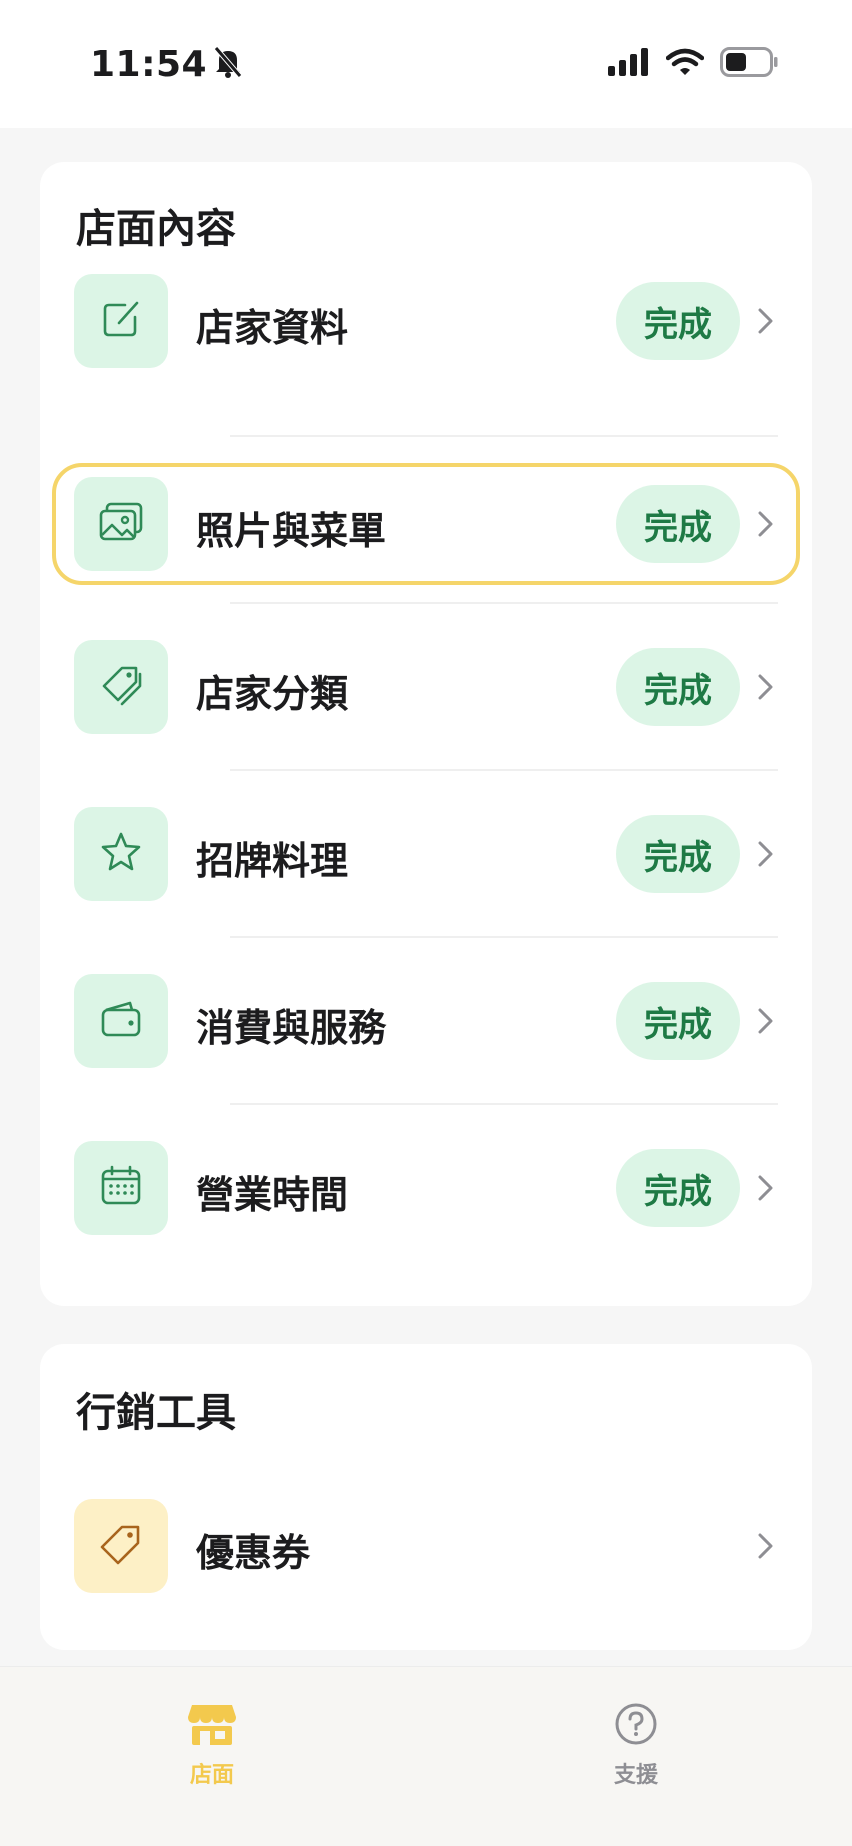 This screenshot has width=852, height=1846. I want to click on tab-support: 支援, so click(636, 1745).